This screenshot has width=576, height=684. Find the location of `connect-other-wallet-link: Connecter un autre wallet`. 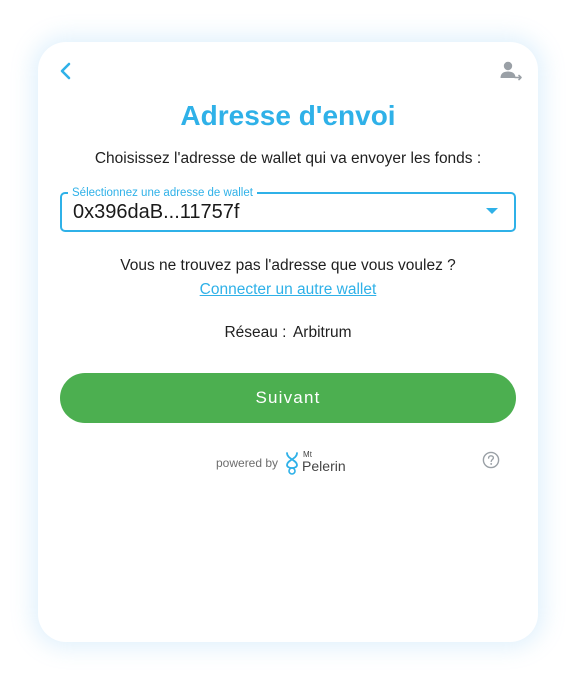

connect-other-wallet-link: Connecter un autre wallet is located at coordinates (288, 290).